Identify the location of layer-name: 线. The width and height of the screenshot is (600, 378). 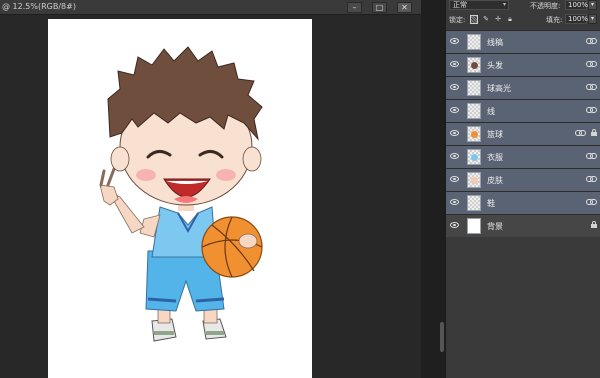
(491, 111).